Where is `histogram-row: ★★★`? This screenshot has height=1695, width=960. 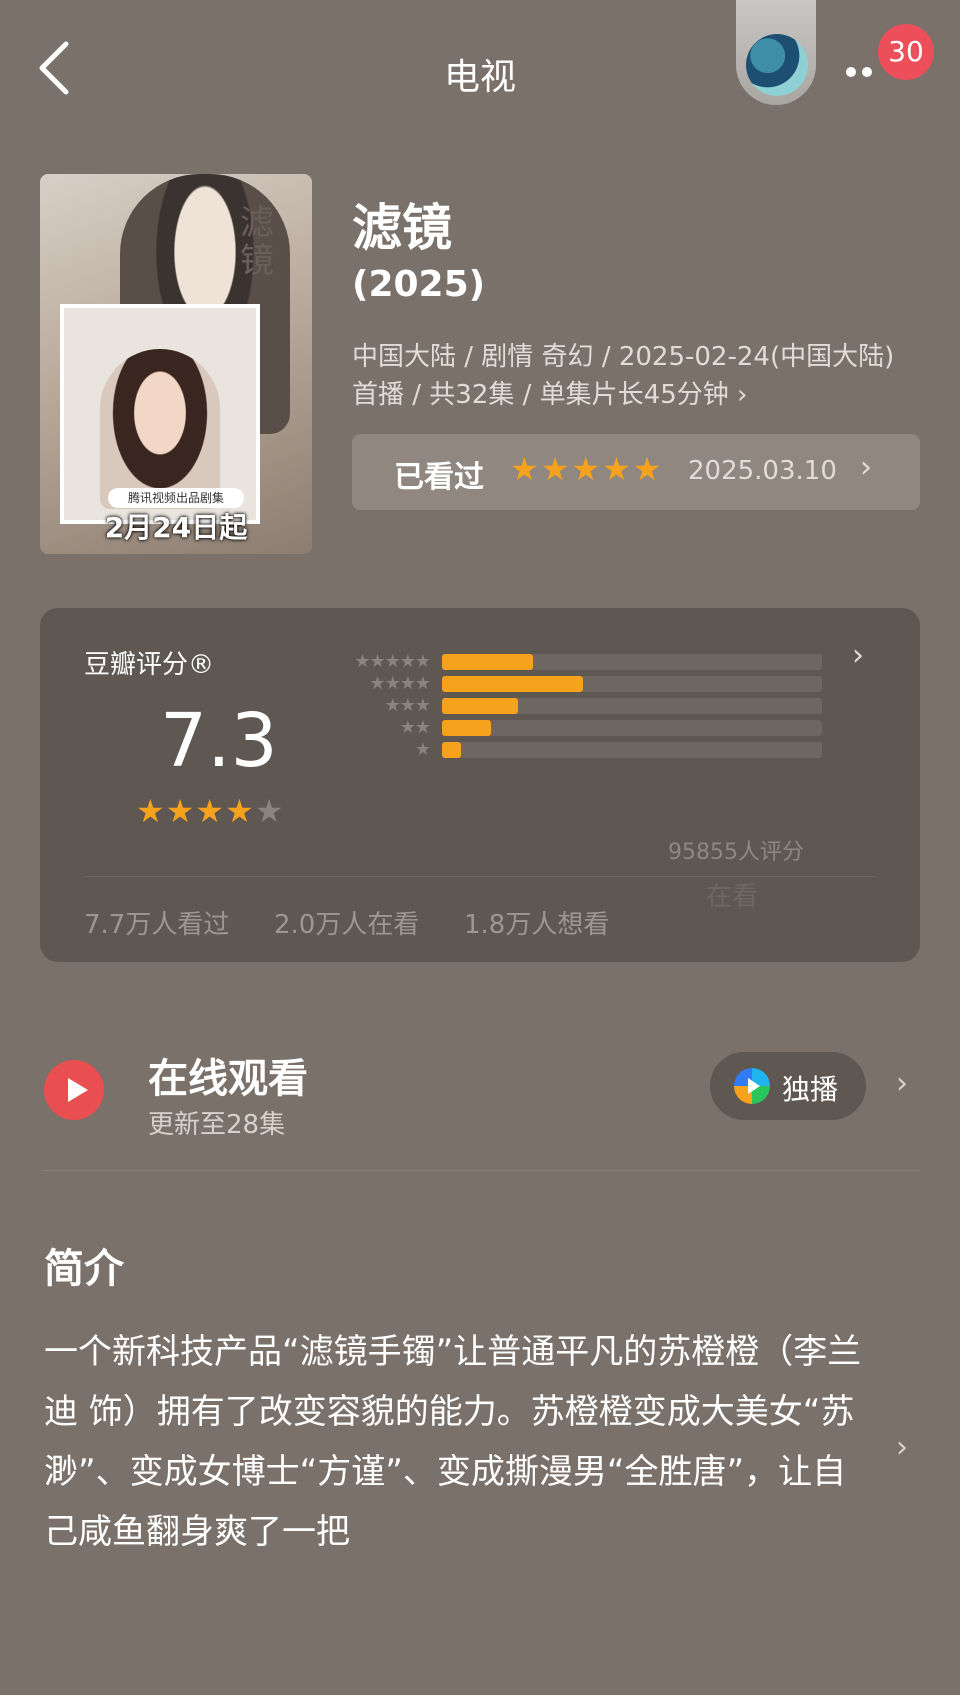 histogram-row: ★★★ is located at coordinates (480, 706).